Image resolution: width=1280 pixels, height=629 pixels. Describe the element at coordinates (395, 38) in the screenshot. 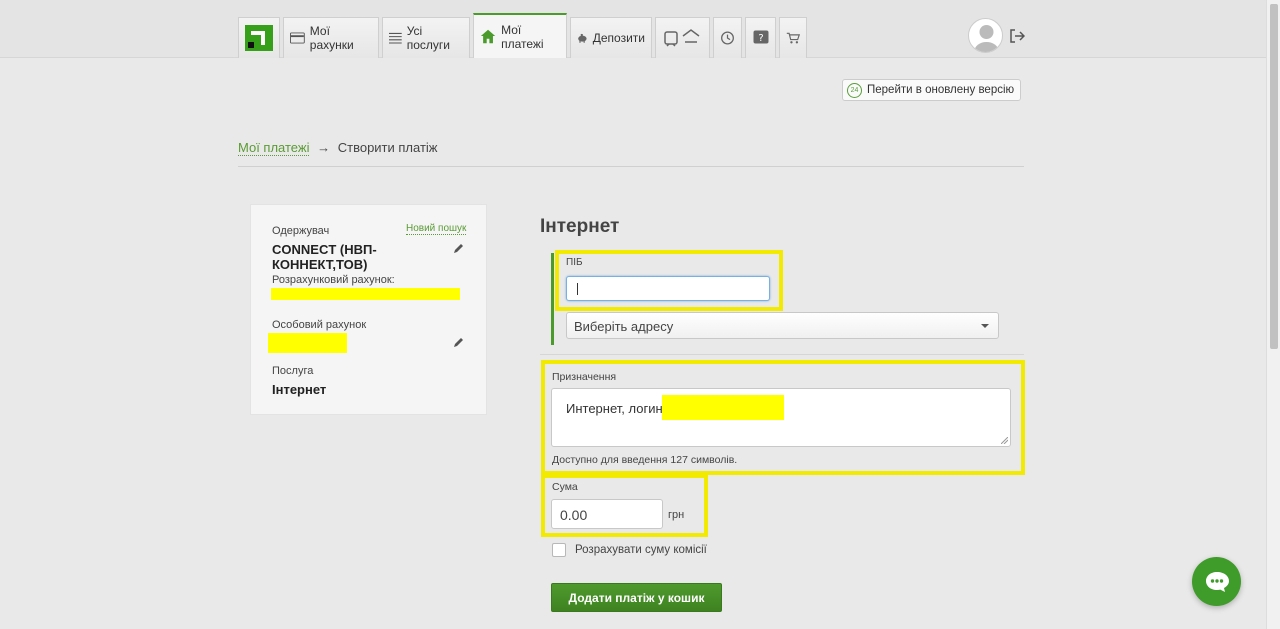

I see `list-icon` at that location.